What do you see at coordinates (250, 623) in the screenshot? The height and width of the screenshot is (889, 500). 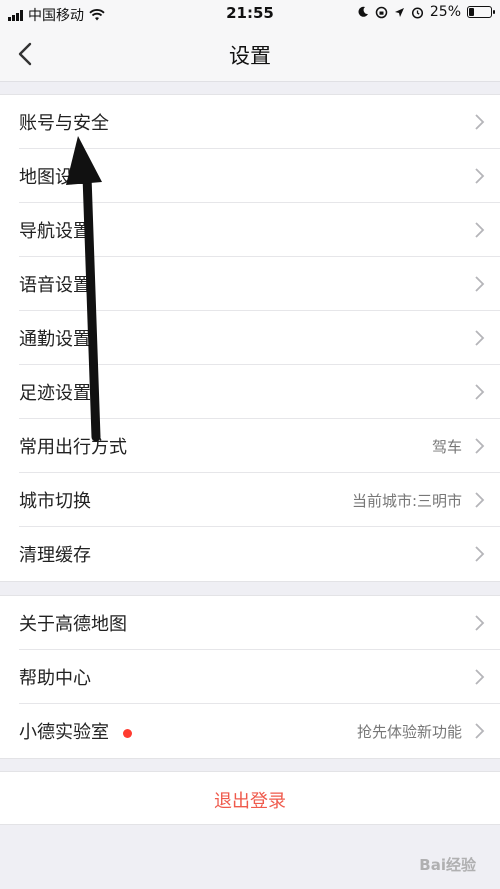 I see `settings-row-about: 关于高德地图` at bounding box center [250, 623].